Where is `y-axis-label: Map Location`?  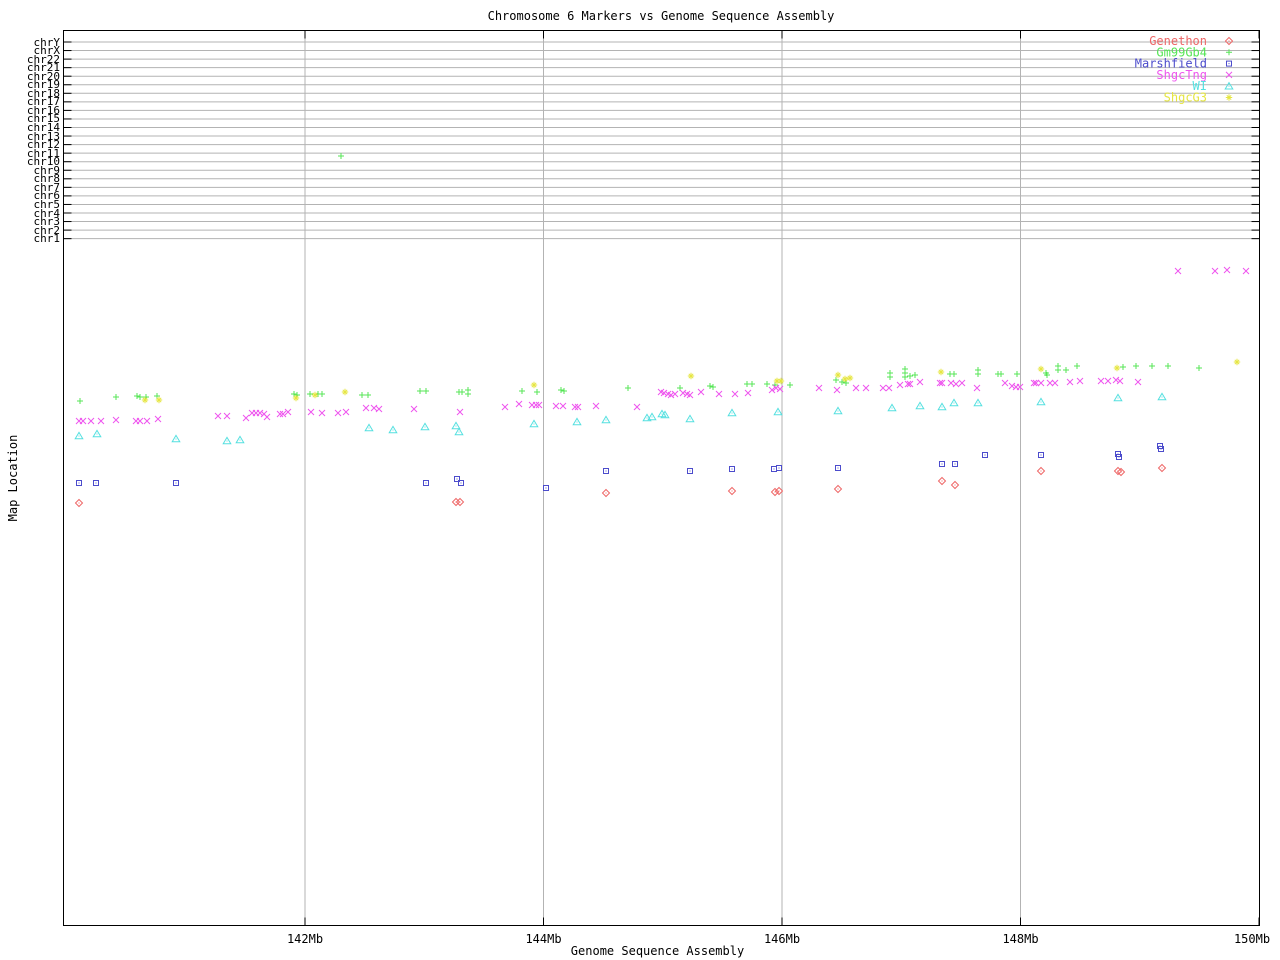
y-axis-label: Map Location is located at coordinates (13, 478).